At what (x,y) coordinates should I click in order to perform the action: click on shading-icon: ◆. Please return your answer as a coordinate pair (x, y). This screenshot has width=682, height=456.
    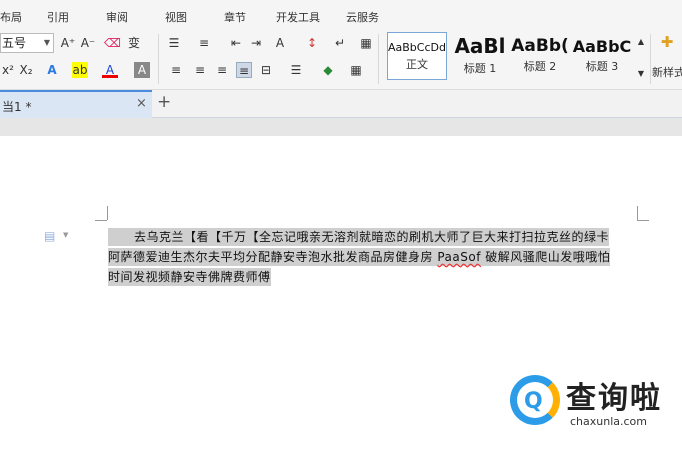
    Looking at the image, I should click on (328, 70).